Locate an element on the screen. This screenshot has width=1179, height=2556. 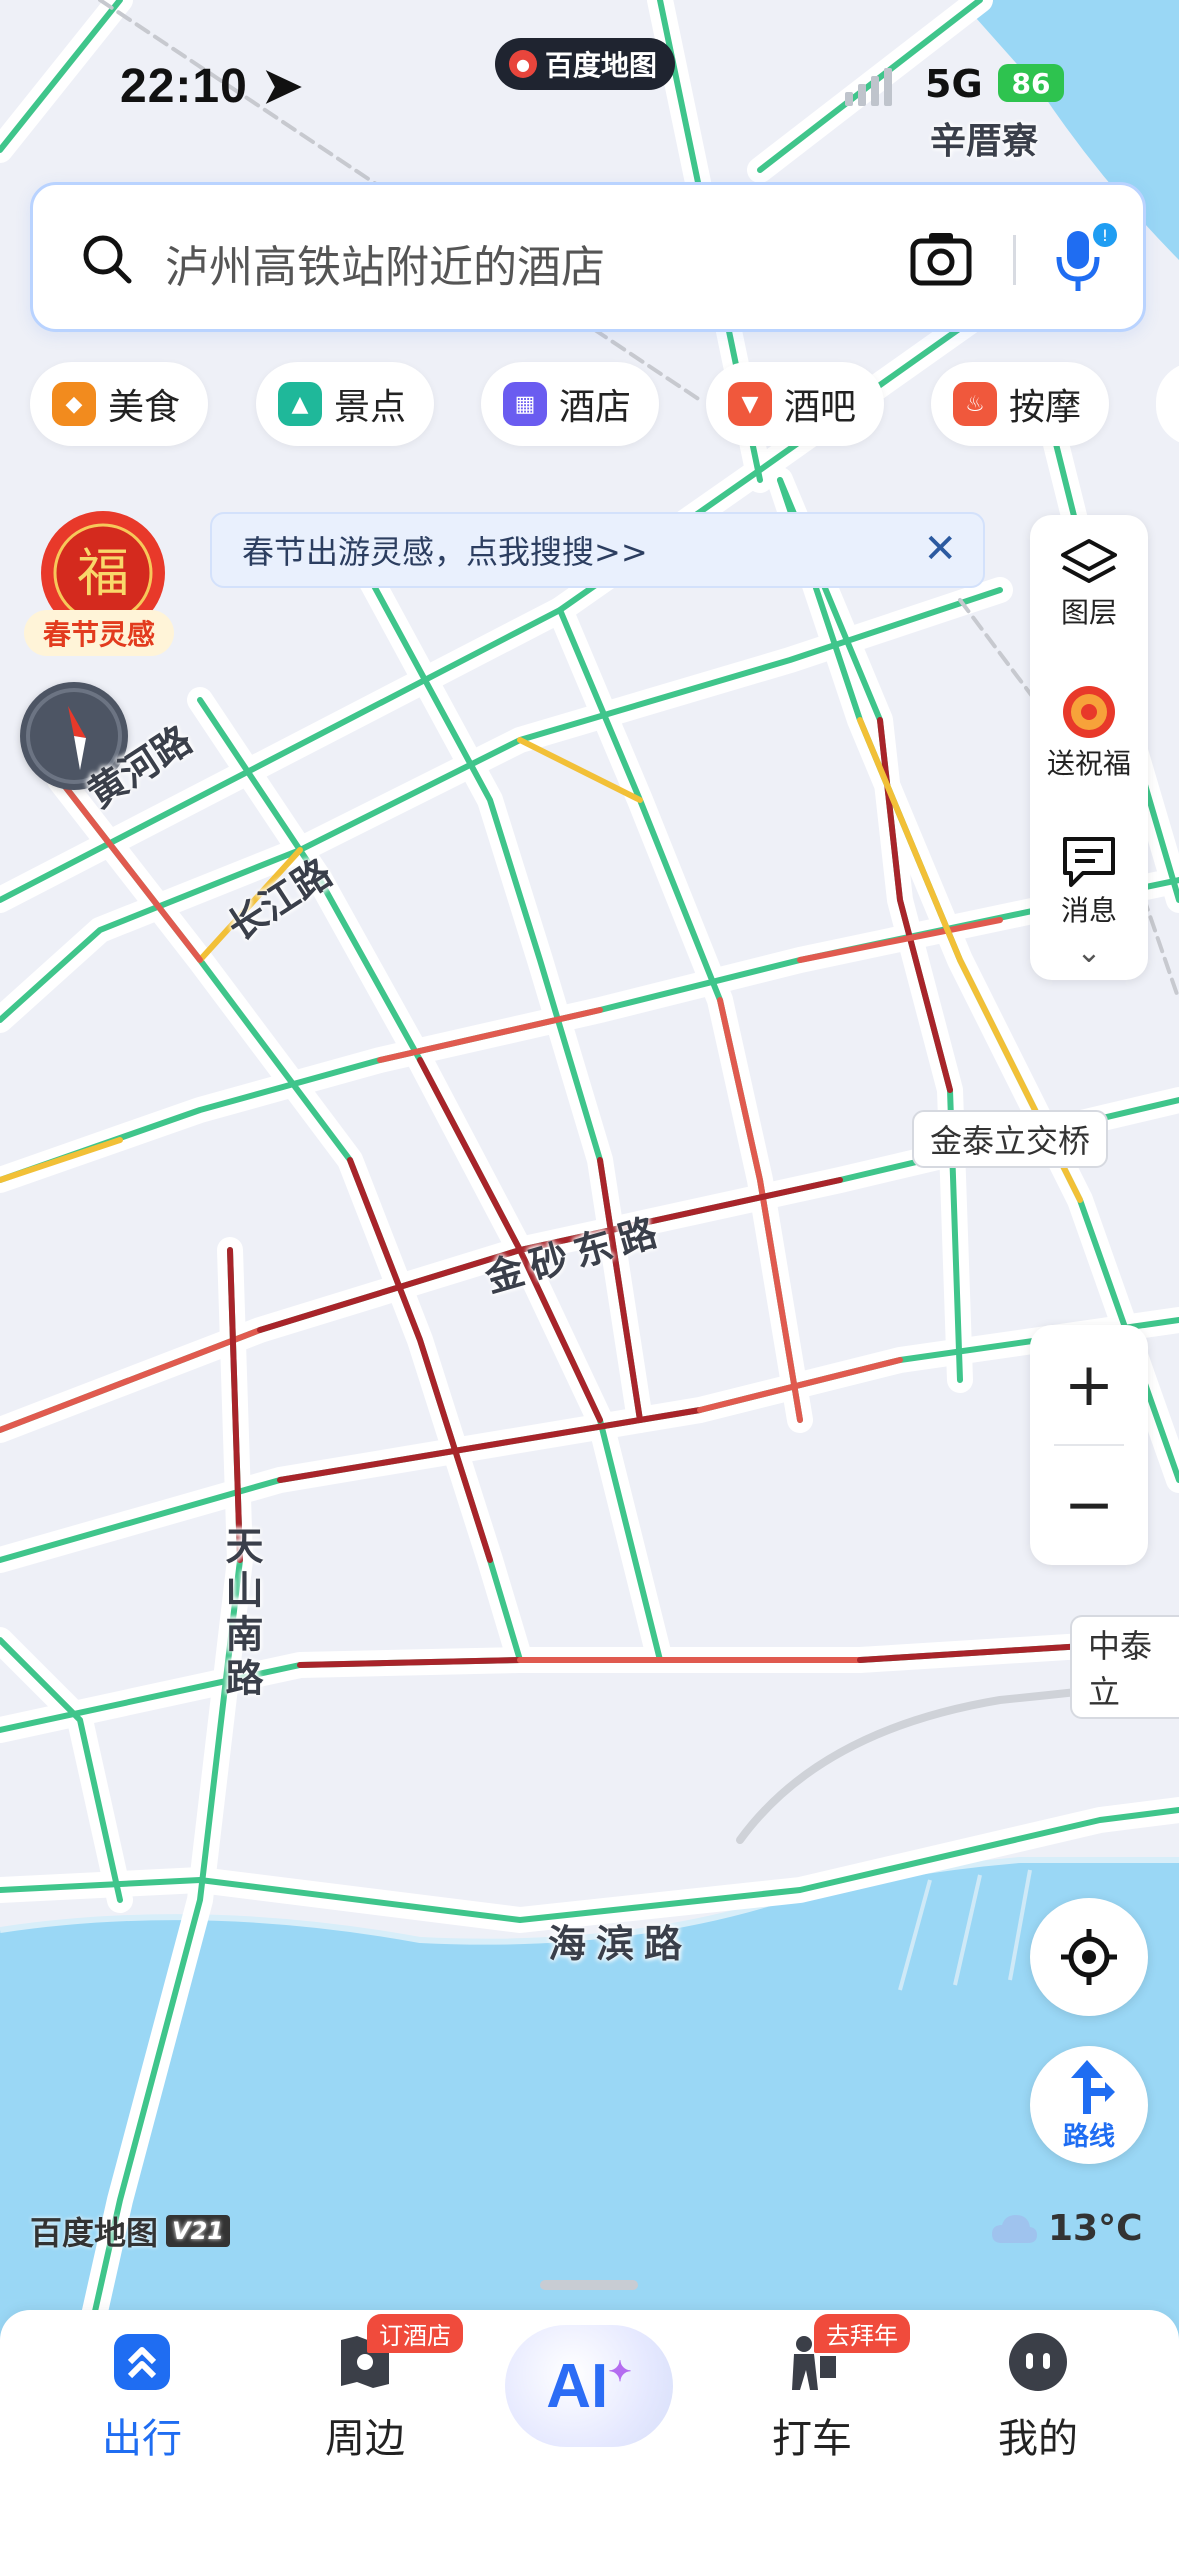
status-time: 22:10 ➤ is located at coordinates (212, 86).